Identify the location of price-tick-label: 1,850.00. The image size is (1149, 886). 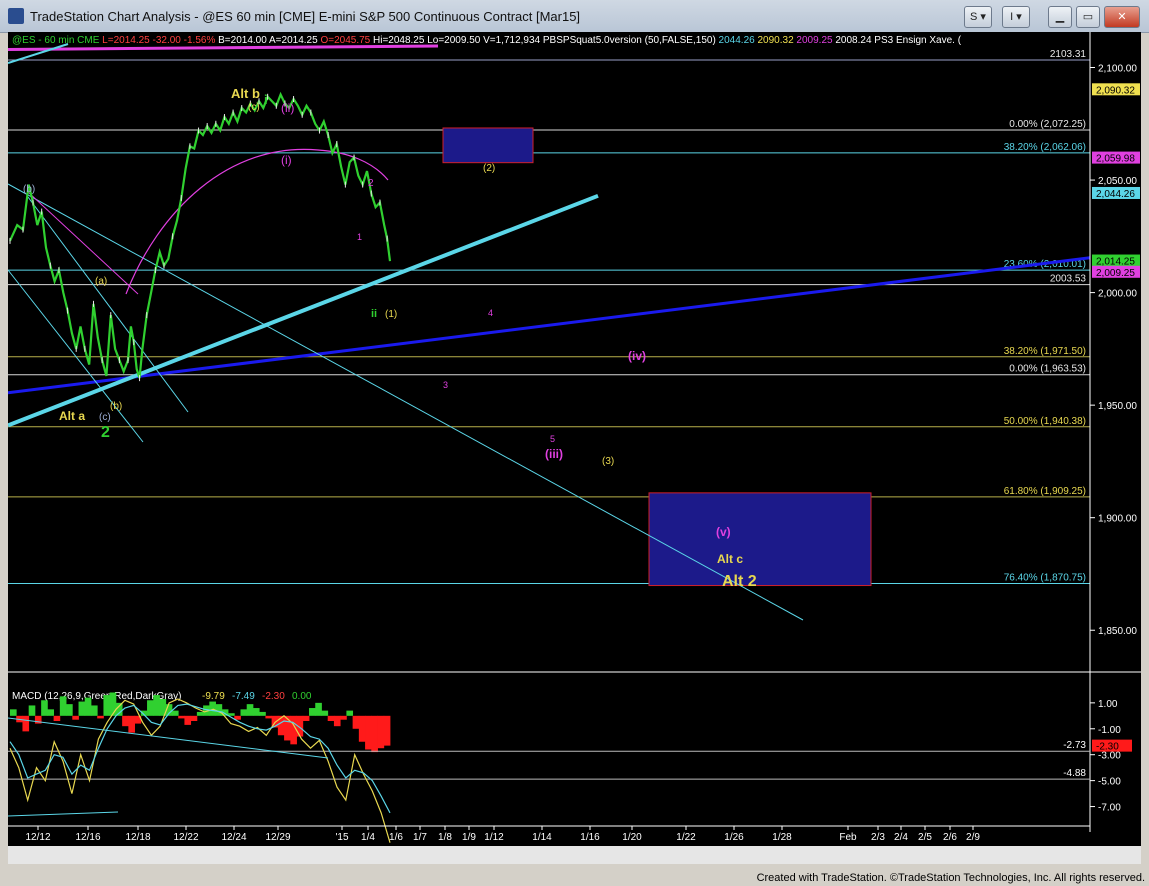
(1117, 631).